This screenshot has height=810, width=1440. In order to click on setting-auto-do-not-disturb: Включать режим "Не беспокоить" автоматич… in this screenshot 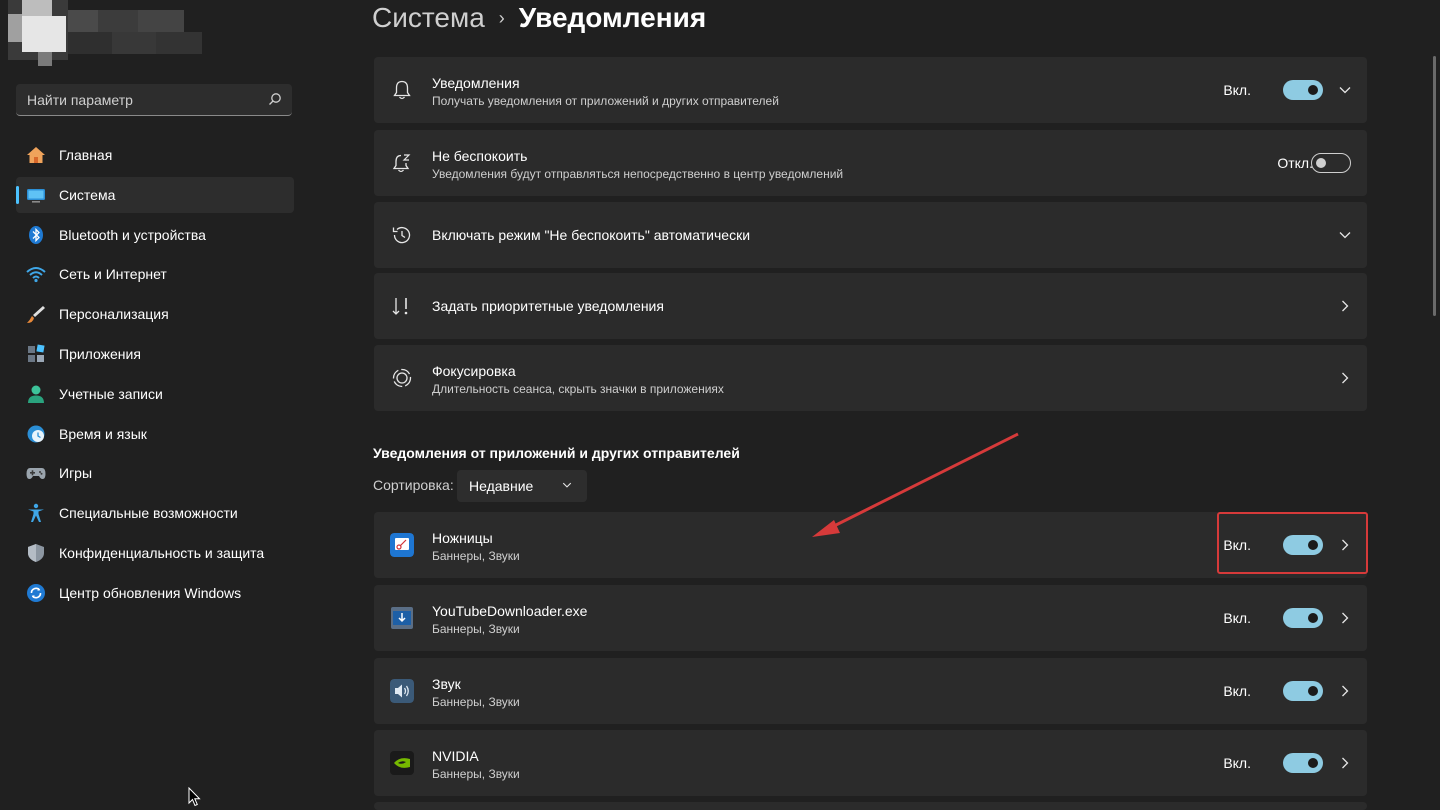, I will do `click(870, 235)`.